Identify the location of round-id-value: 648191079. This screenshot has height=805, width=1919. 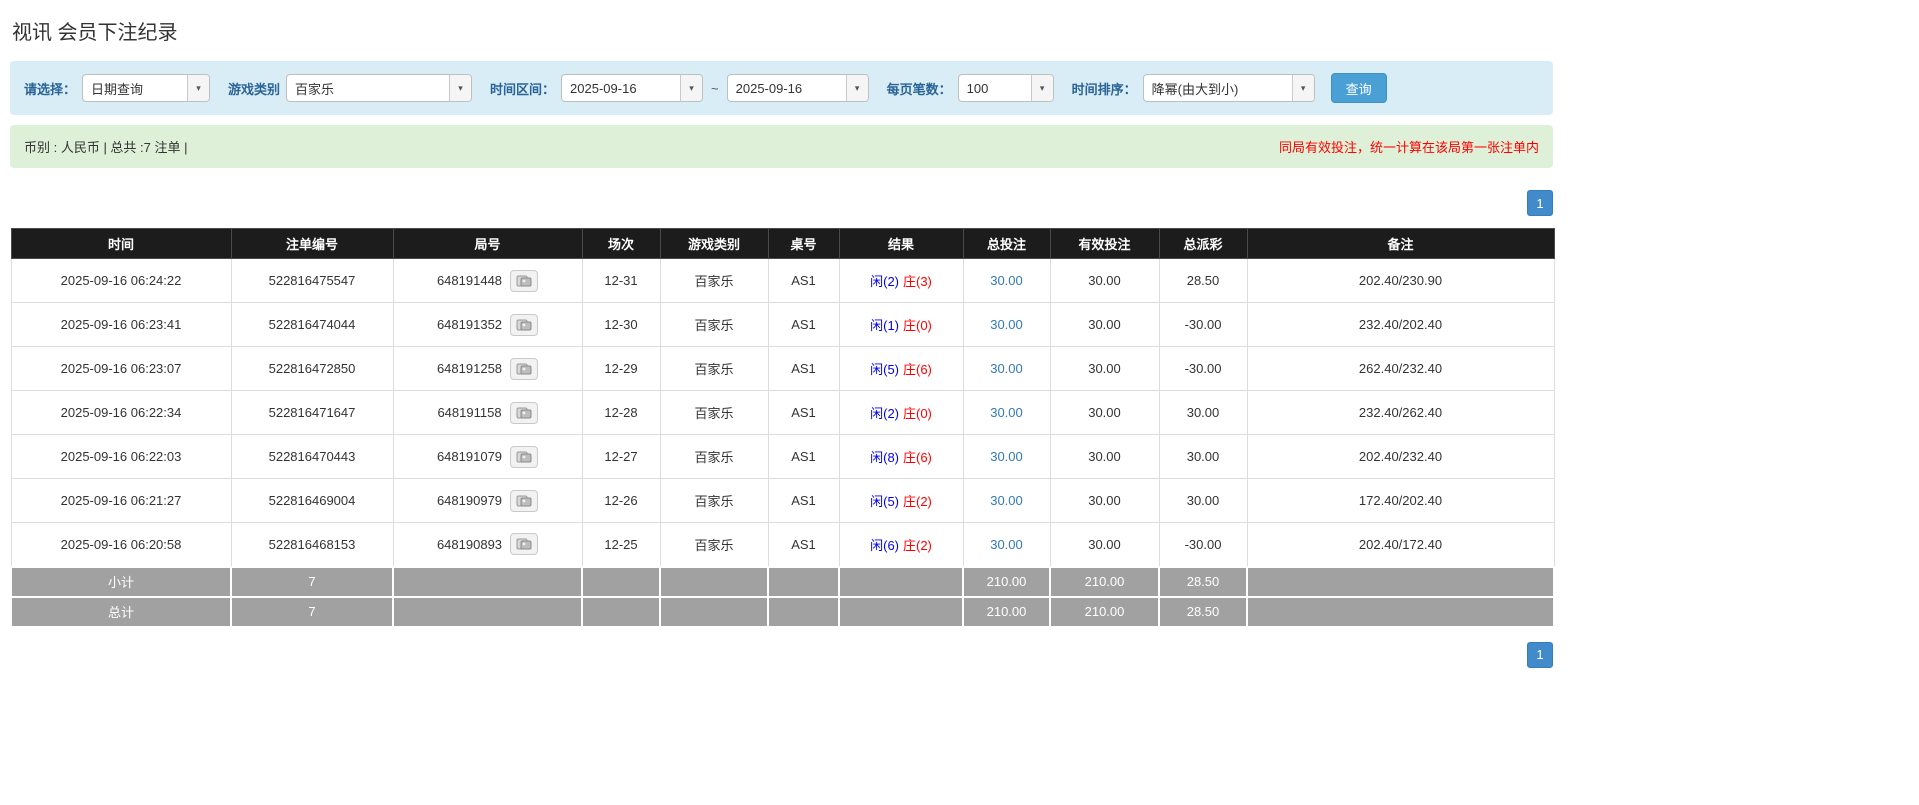
(469, 456).